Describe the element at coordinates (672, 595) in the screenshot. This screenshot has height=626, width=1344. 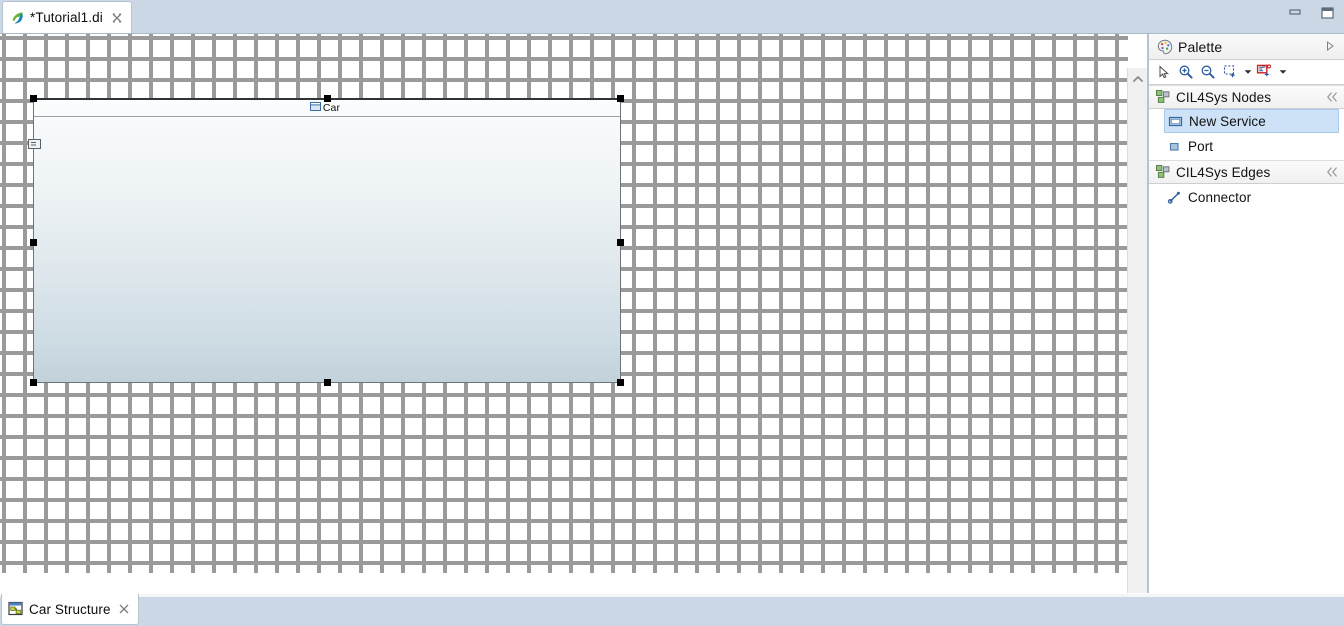
I see `view-tab-bar-strip` at that location.